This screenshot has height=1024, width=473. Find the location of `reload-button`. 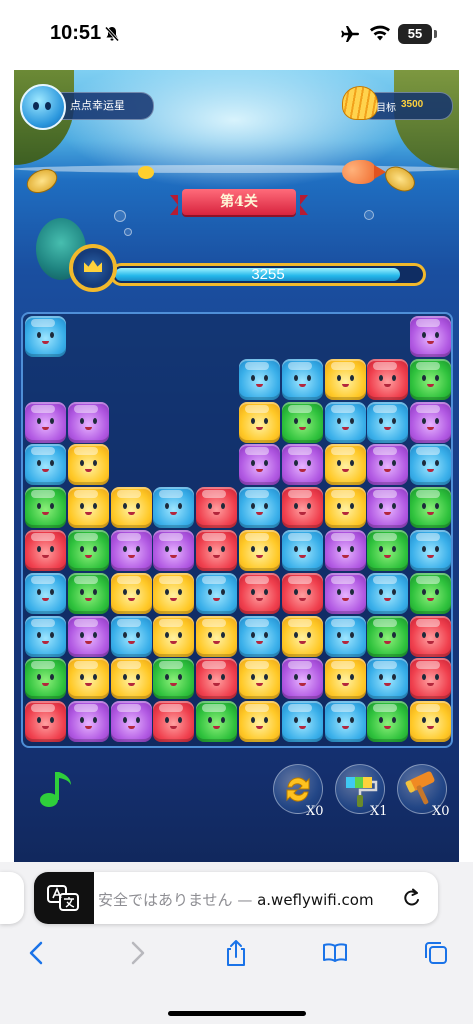

reload-button is located at coordinates (412, 898).